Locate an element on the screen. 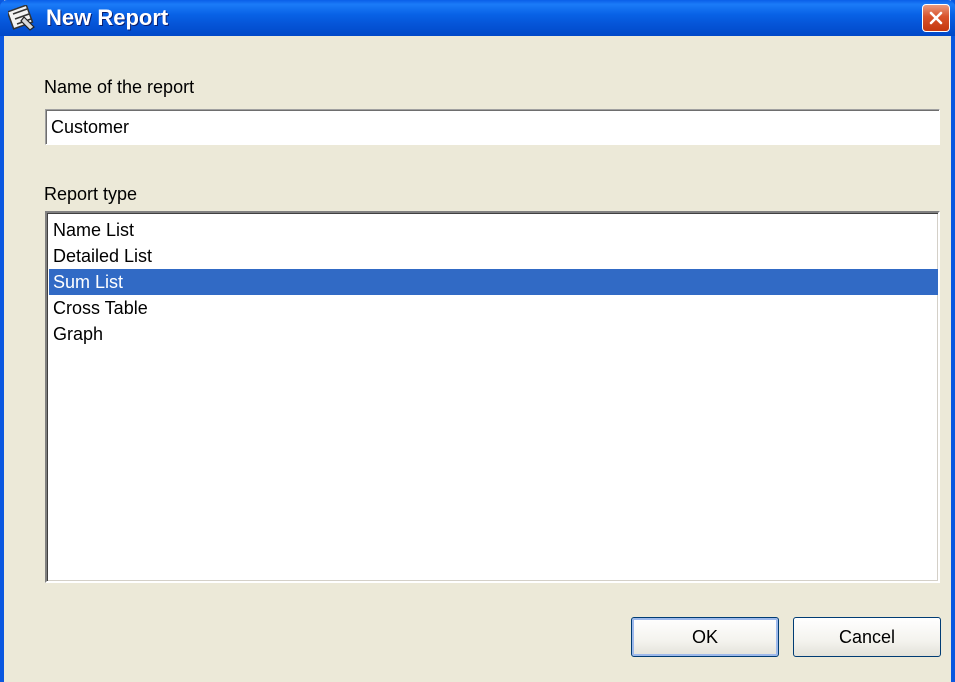  list-item-graph: Graph is located at coordinates (493, 334).